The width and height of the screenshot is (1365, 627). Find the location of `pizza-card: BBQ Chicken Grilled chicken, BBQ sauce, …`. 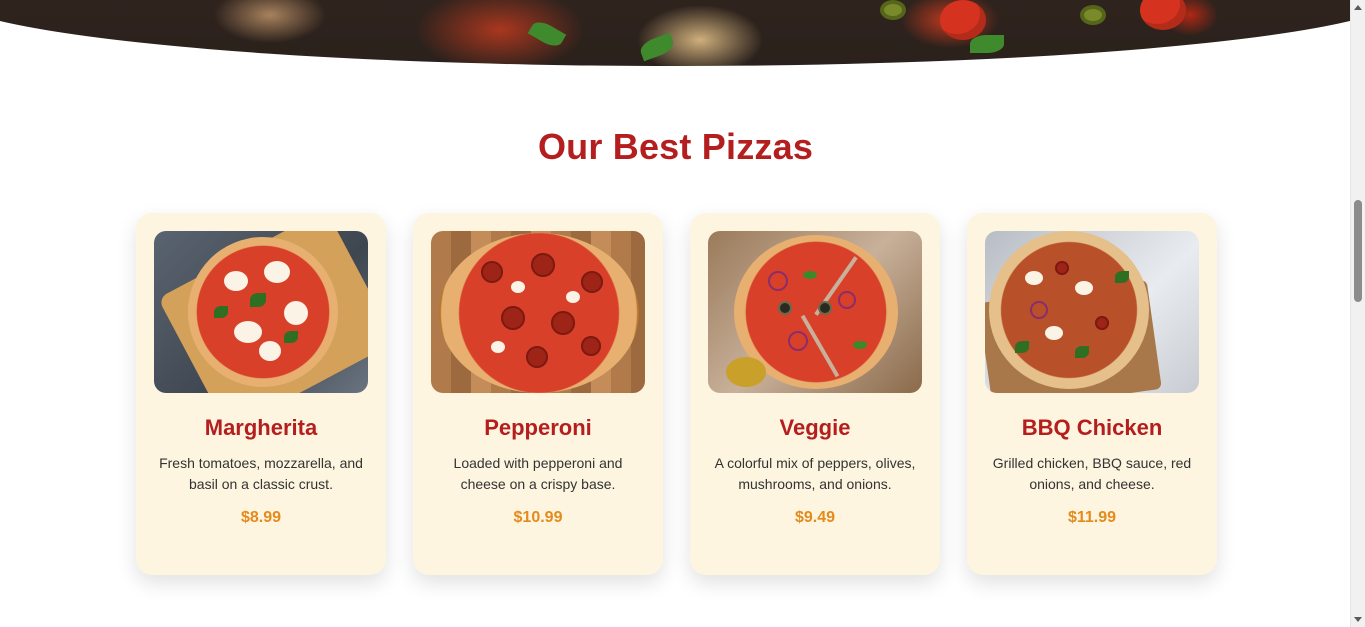

pizza-card: BBQ Chicken Grilled chicken, BBQ sauce, … is located at coordinates (1092, 394).